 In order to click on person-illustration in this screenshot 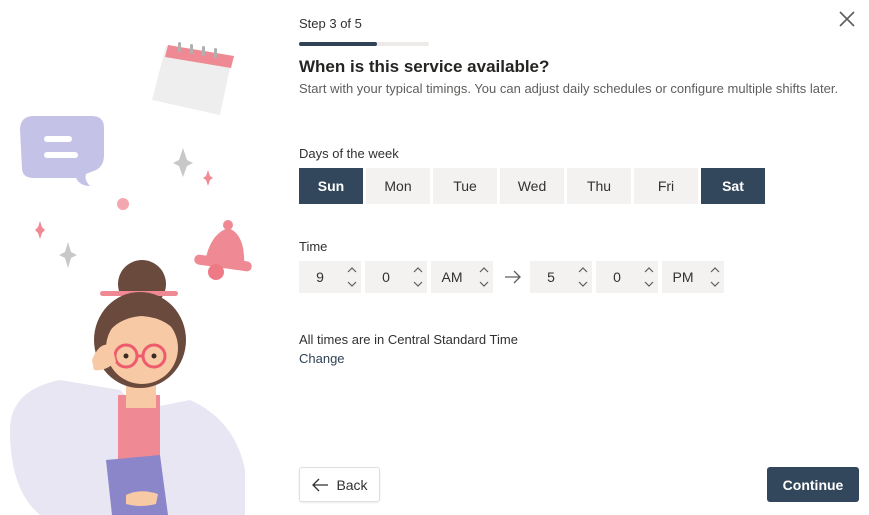, I will do `click(127, 387)`.